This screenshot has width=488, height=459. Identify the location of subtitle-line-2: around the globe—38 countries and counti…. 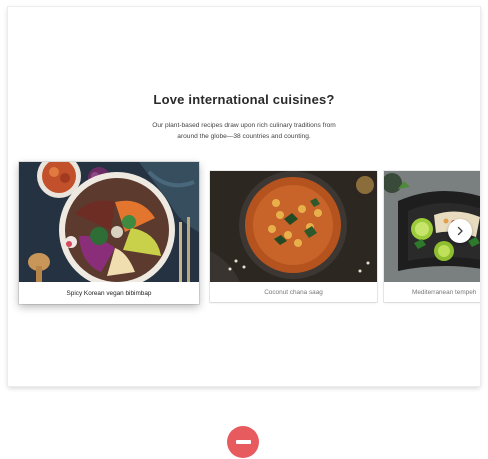
(244, 136).